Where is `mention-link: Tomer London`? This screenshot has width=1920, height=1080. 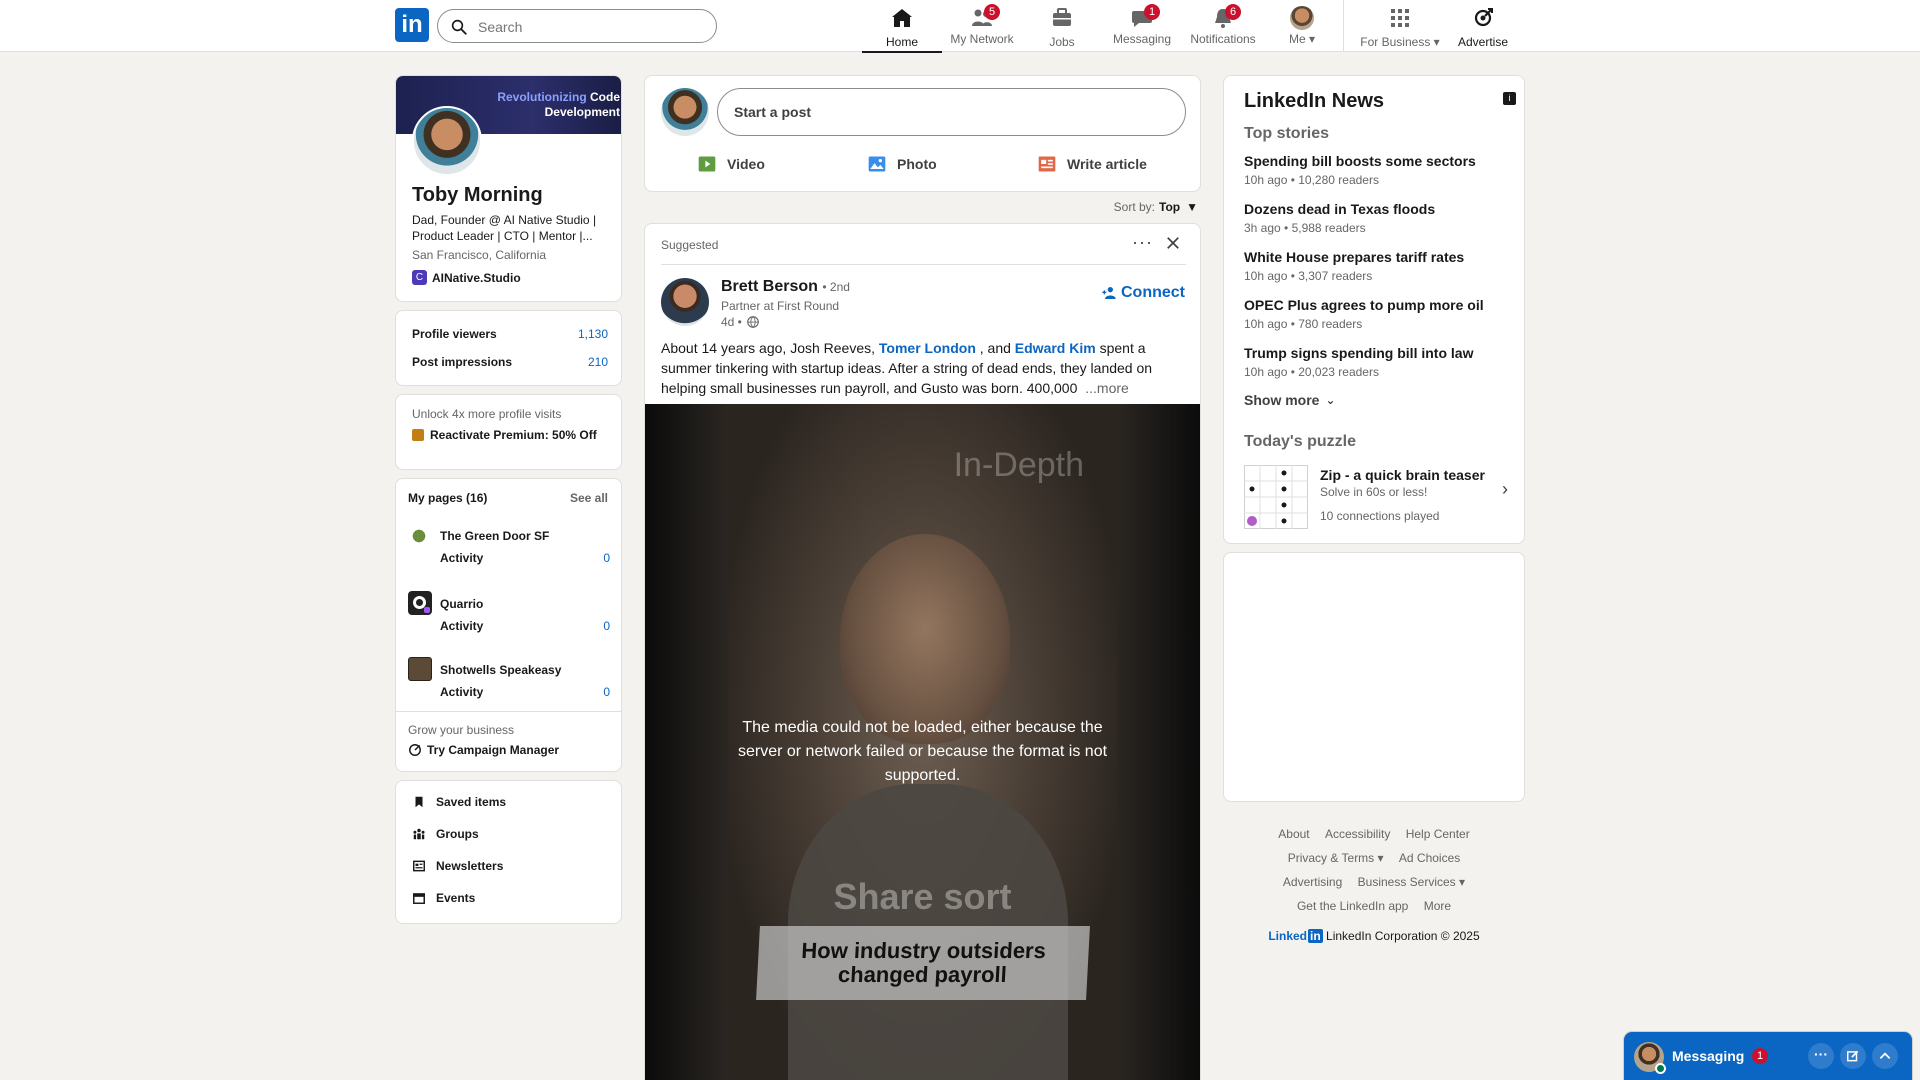
mention-link: Tomer London is located at coordinates (927, 348).